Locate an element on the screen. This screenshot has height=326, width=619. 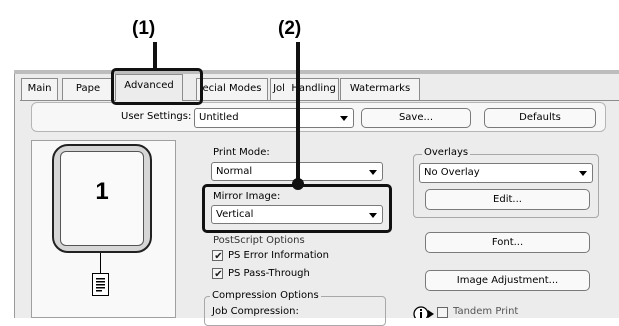
page-preview-number: 1 is located at coordinates (102, 191).